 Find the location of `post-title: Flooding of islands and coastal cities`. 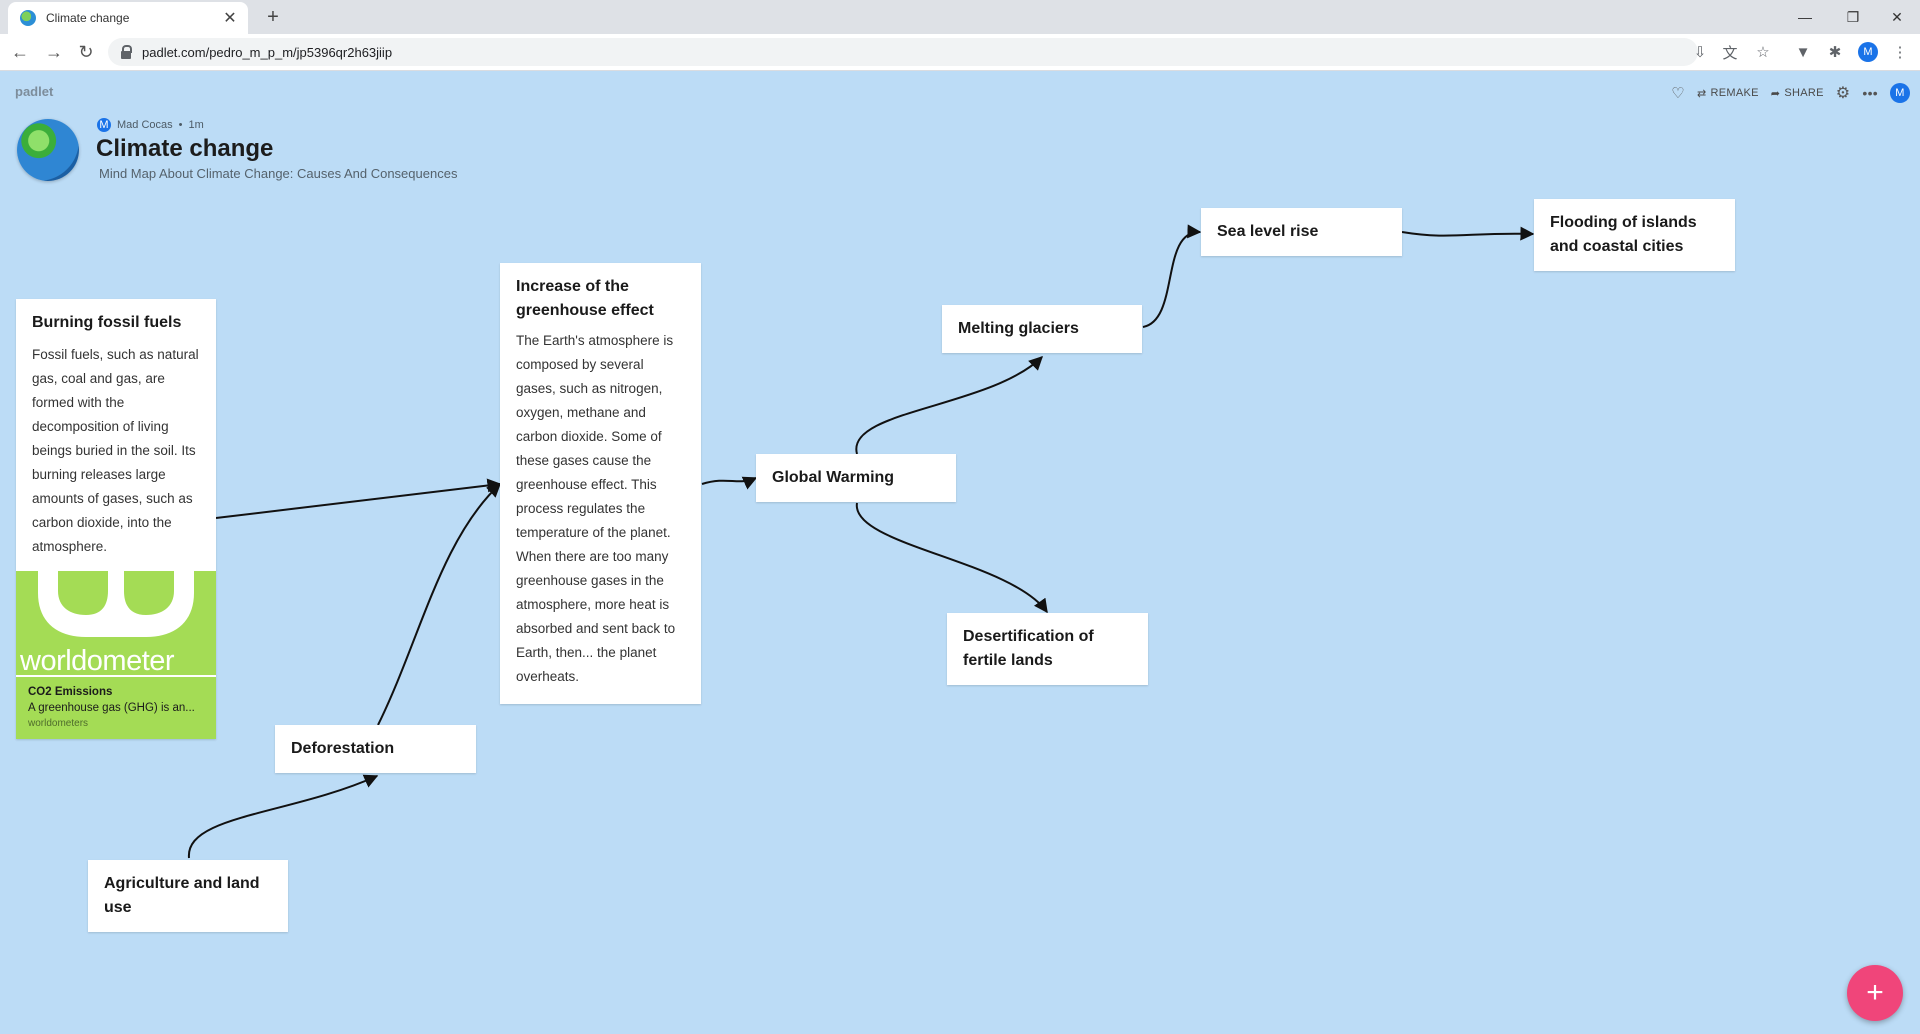

post-title: Flooding of islands and coastal cities is located at coordinates (1623, 234).